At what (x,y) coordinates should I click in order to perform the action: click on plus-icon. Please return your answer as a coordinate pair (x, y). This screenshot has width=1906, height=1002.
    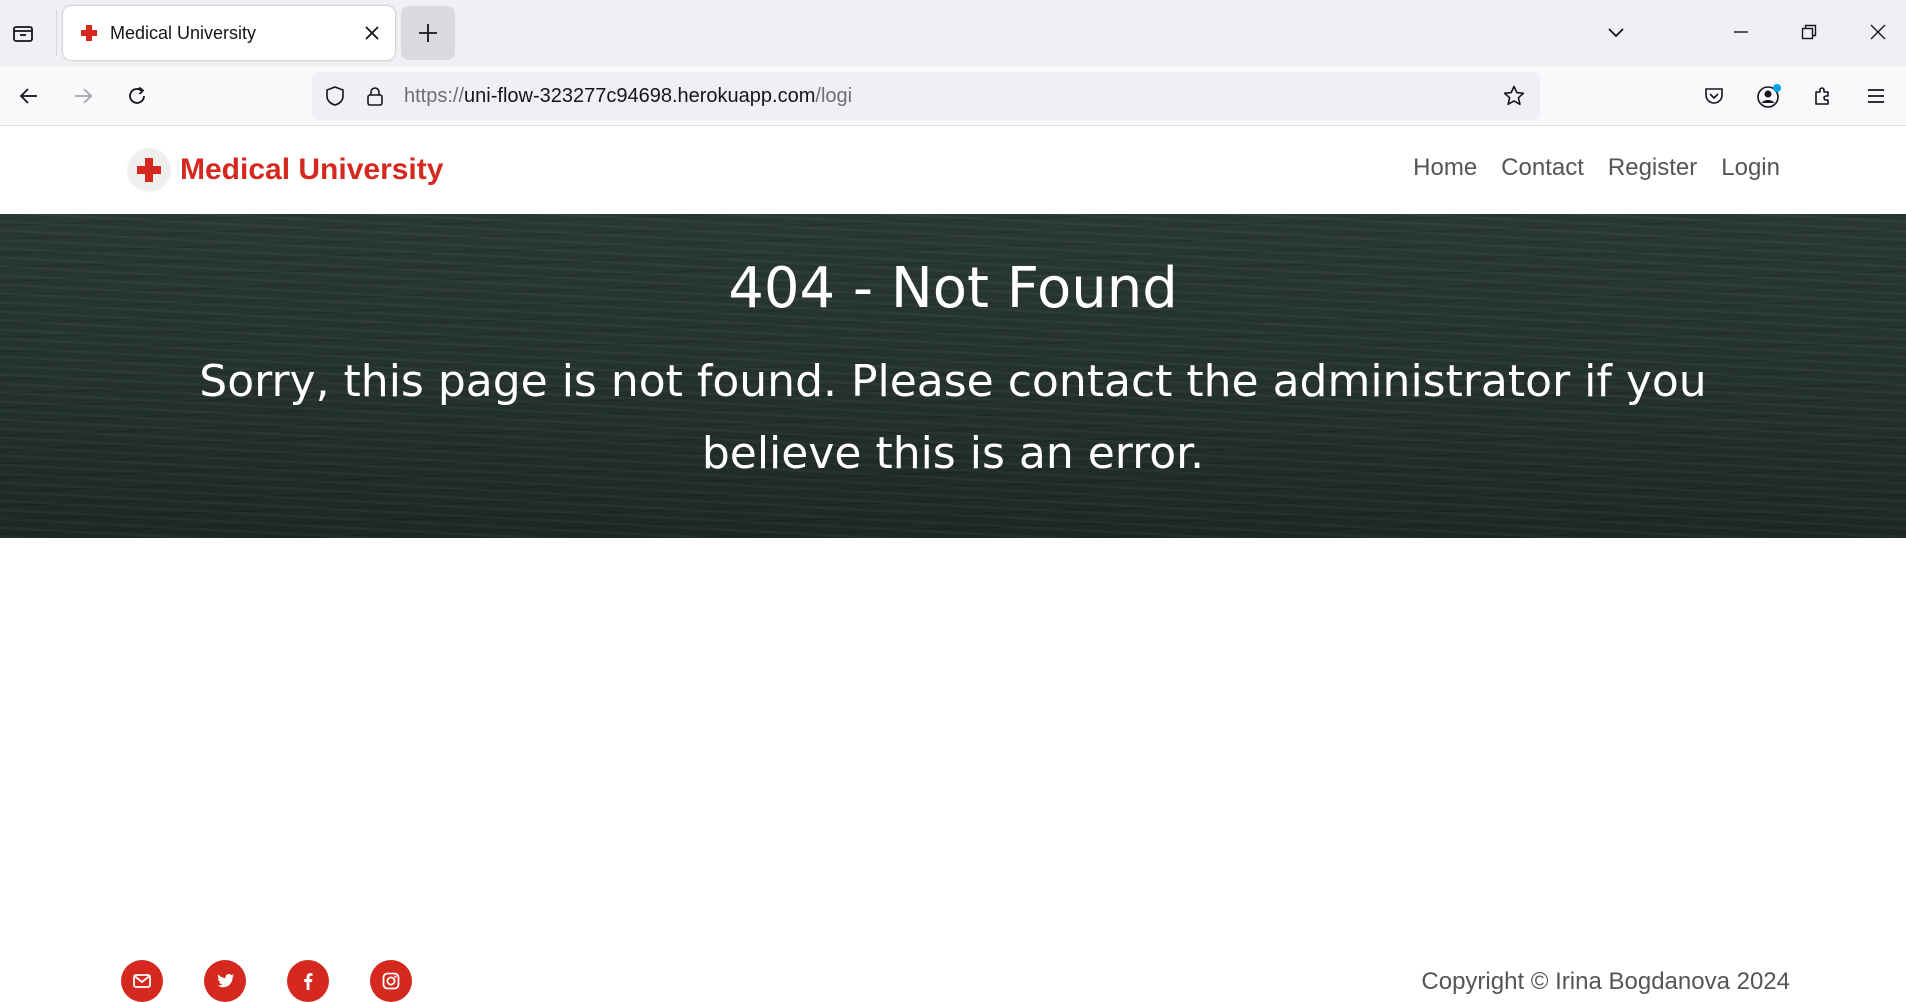
    Looking at the image, I should click on (428, 33).